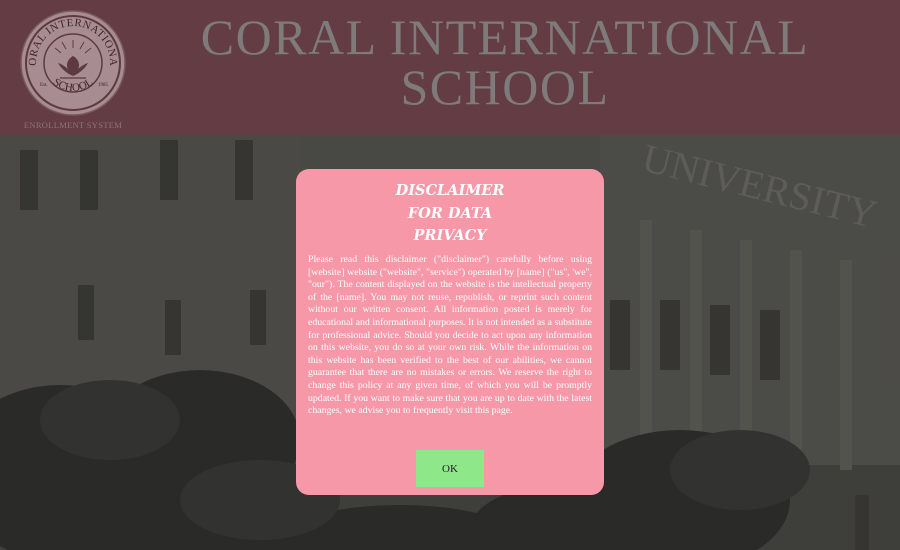  Describe the element at coordinates (71, 59) in the screenshot. I see `school-logo: CORAL INTERNATIONAL SCHOOL Est. 1985` at that location.